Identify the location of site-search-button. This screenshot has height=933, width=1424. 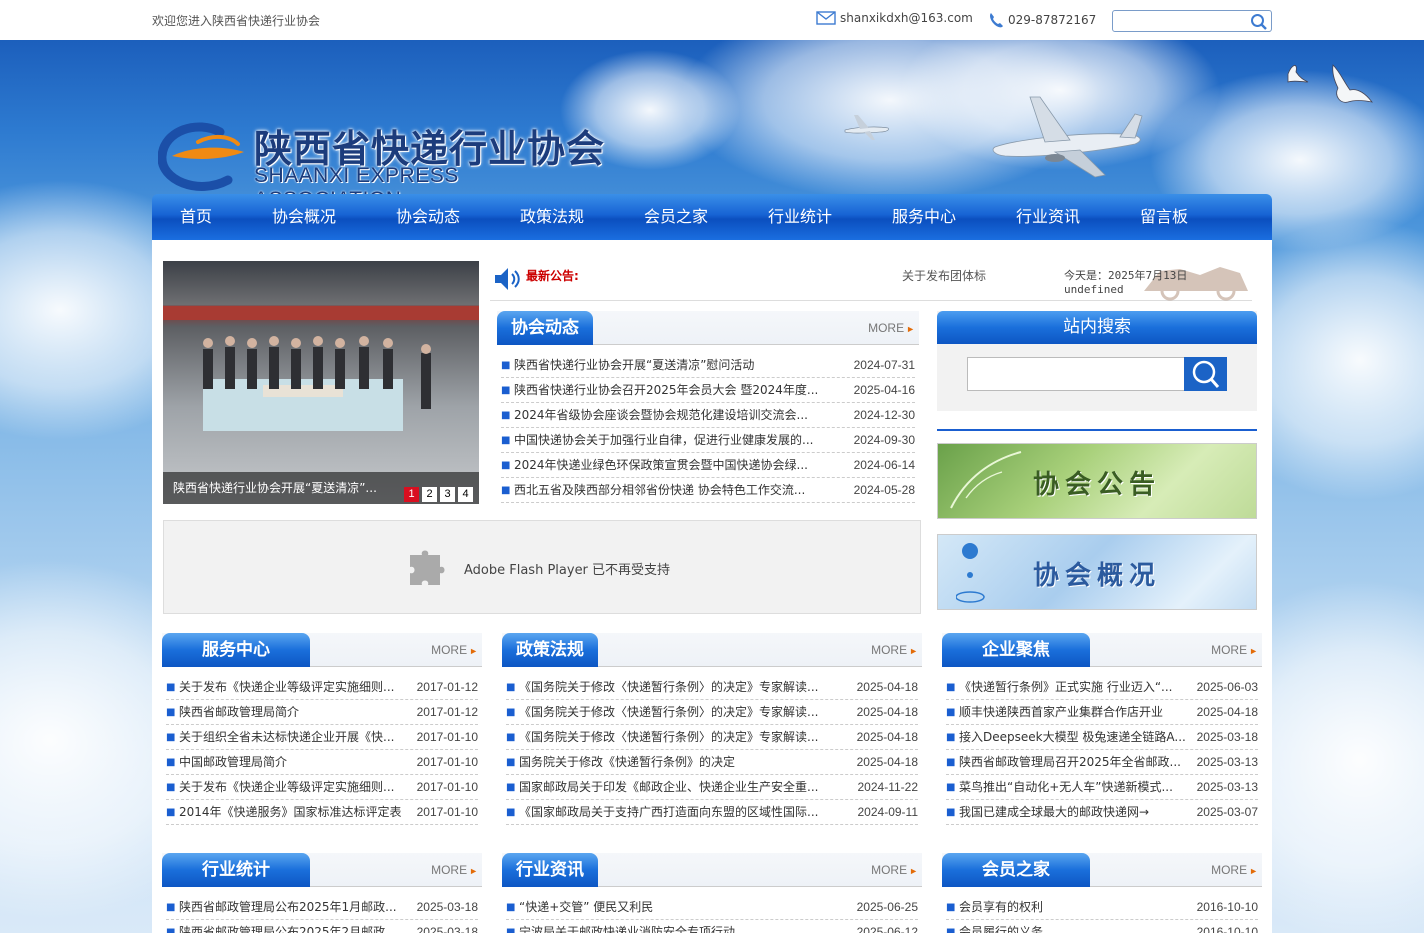
(1205, 374).